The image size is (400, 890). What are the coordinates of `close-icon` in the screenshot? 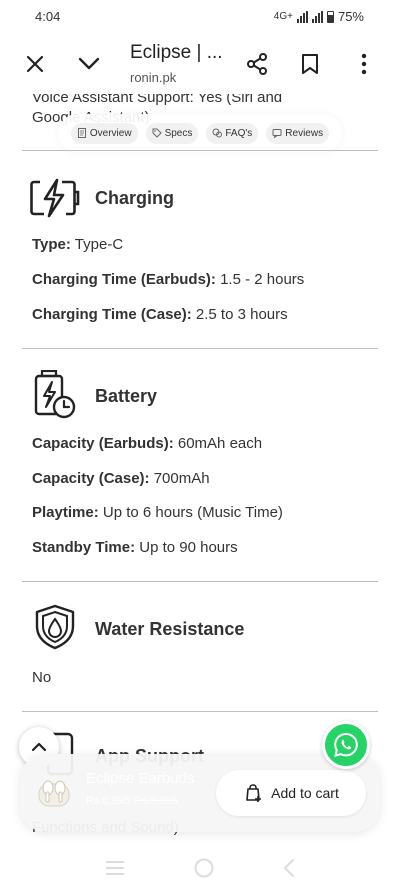 It's located at (35, 64).